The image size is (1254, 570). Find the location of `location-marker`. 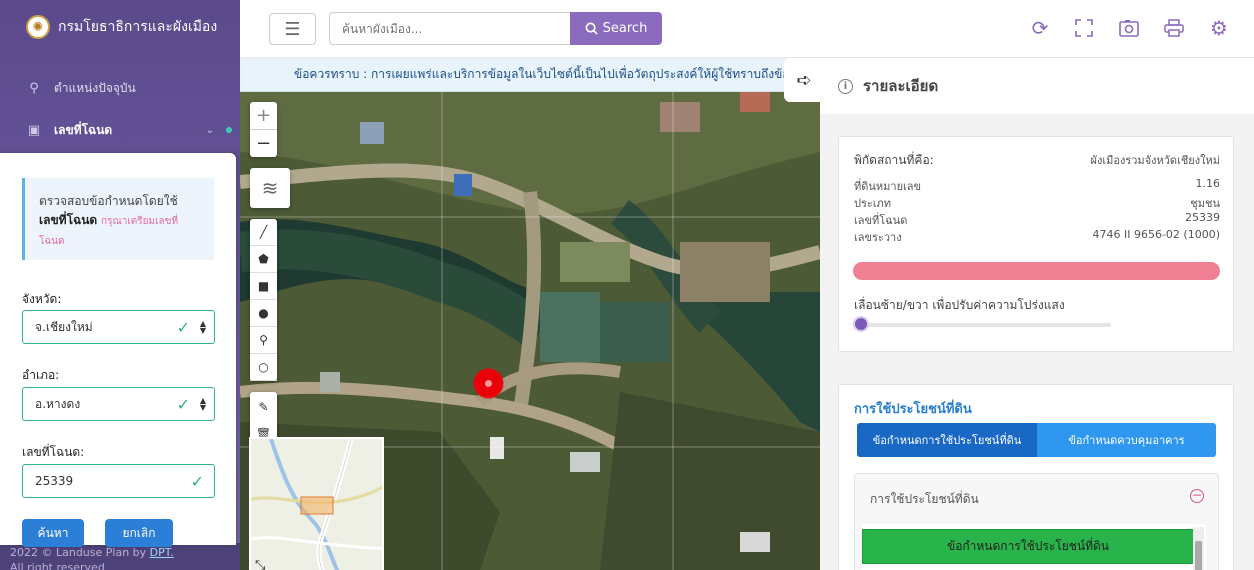

location-marker is located at coordinates (488, 383).